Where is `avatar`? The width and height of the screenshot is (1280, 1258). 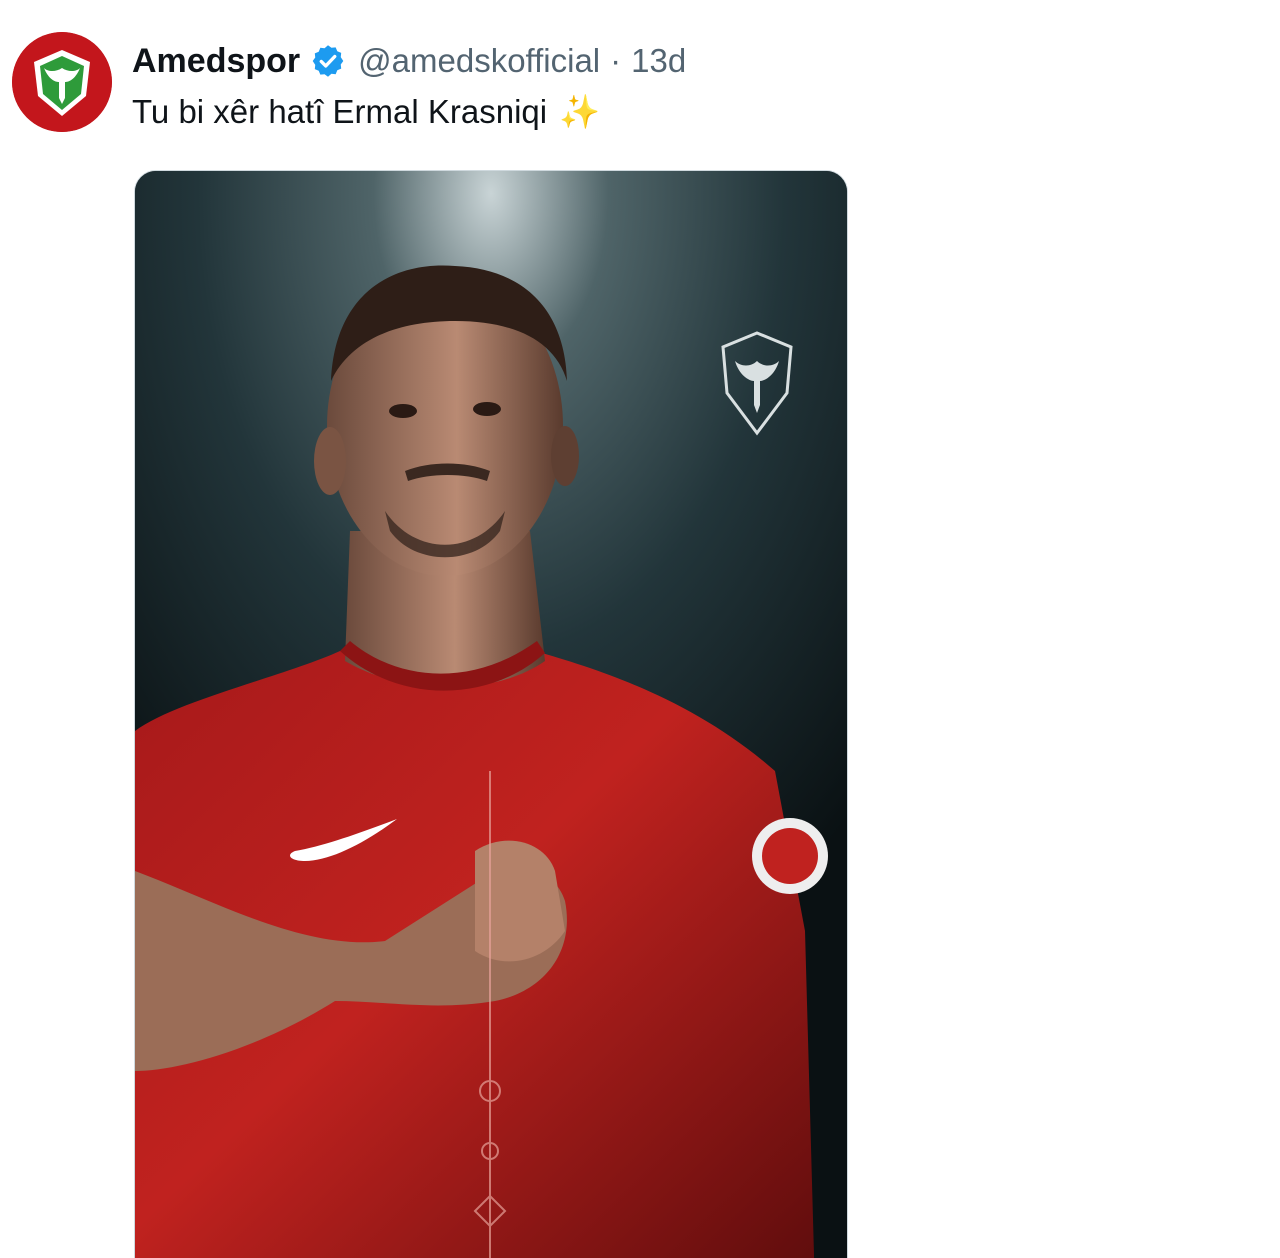 avatar is located at coordinates (62, 82).